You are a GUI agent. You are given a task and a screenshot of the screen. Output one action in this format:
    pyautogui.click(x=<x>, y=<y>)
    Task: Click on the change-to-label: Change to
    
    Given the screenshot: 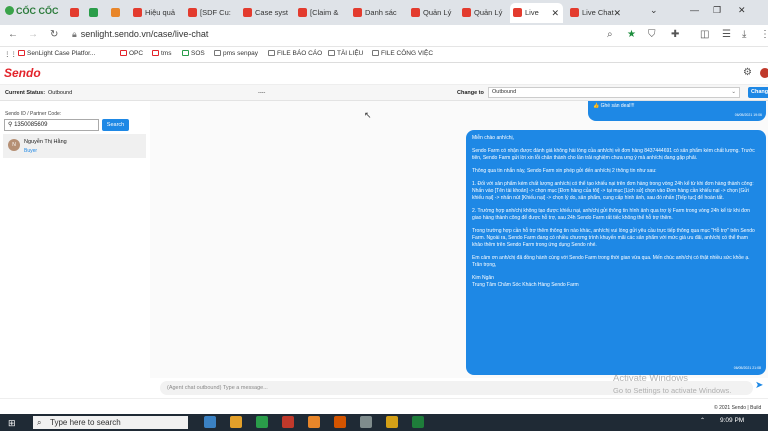 What is the action you would take?
    pyautogui.click(x=470, y=93)
    